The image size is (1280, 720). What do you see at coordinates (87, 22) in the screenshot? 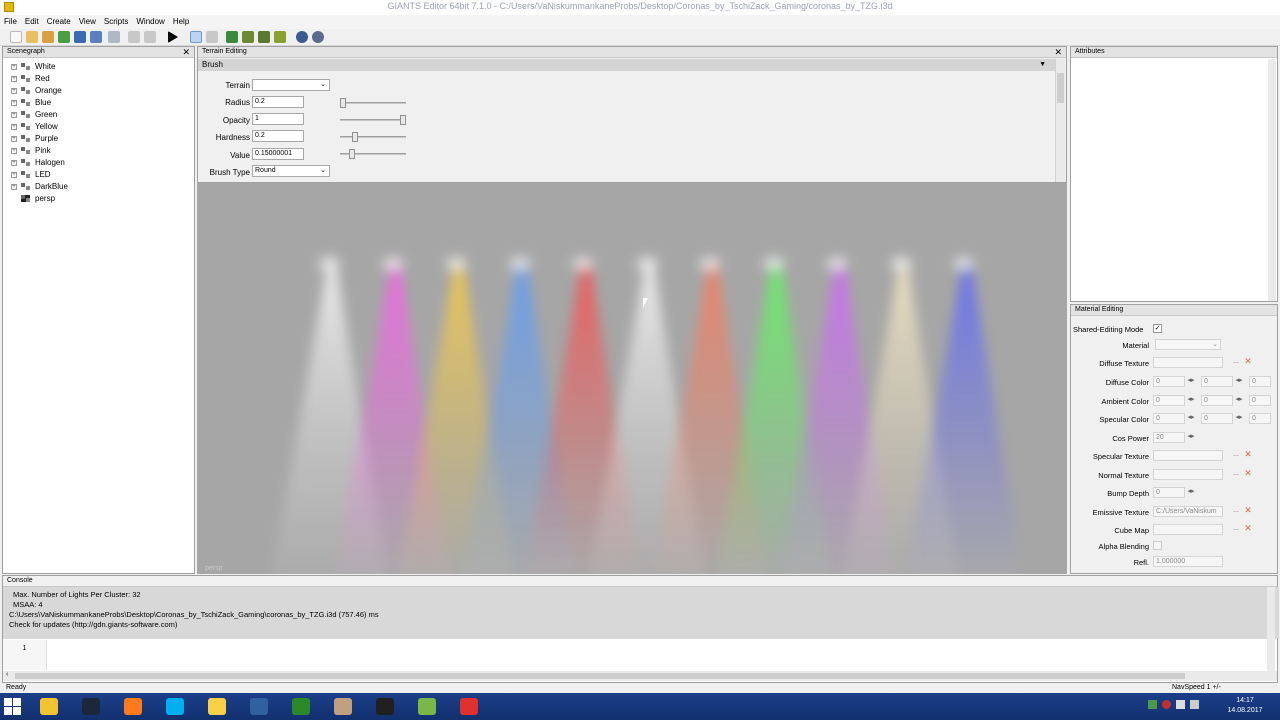
I see `menu-view: View` at bounding box center [87, 22].